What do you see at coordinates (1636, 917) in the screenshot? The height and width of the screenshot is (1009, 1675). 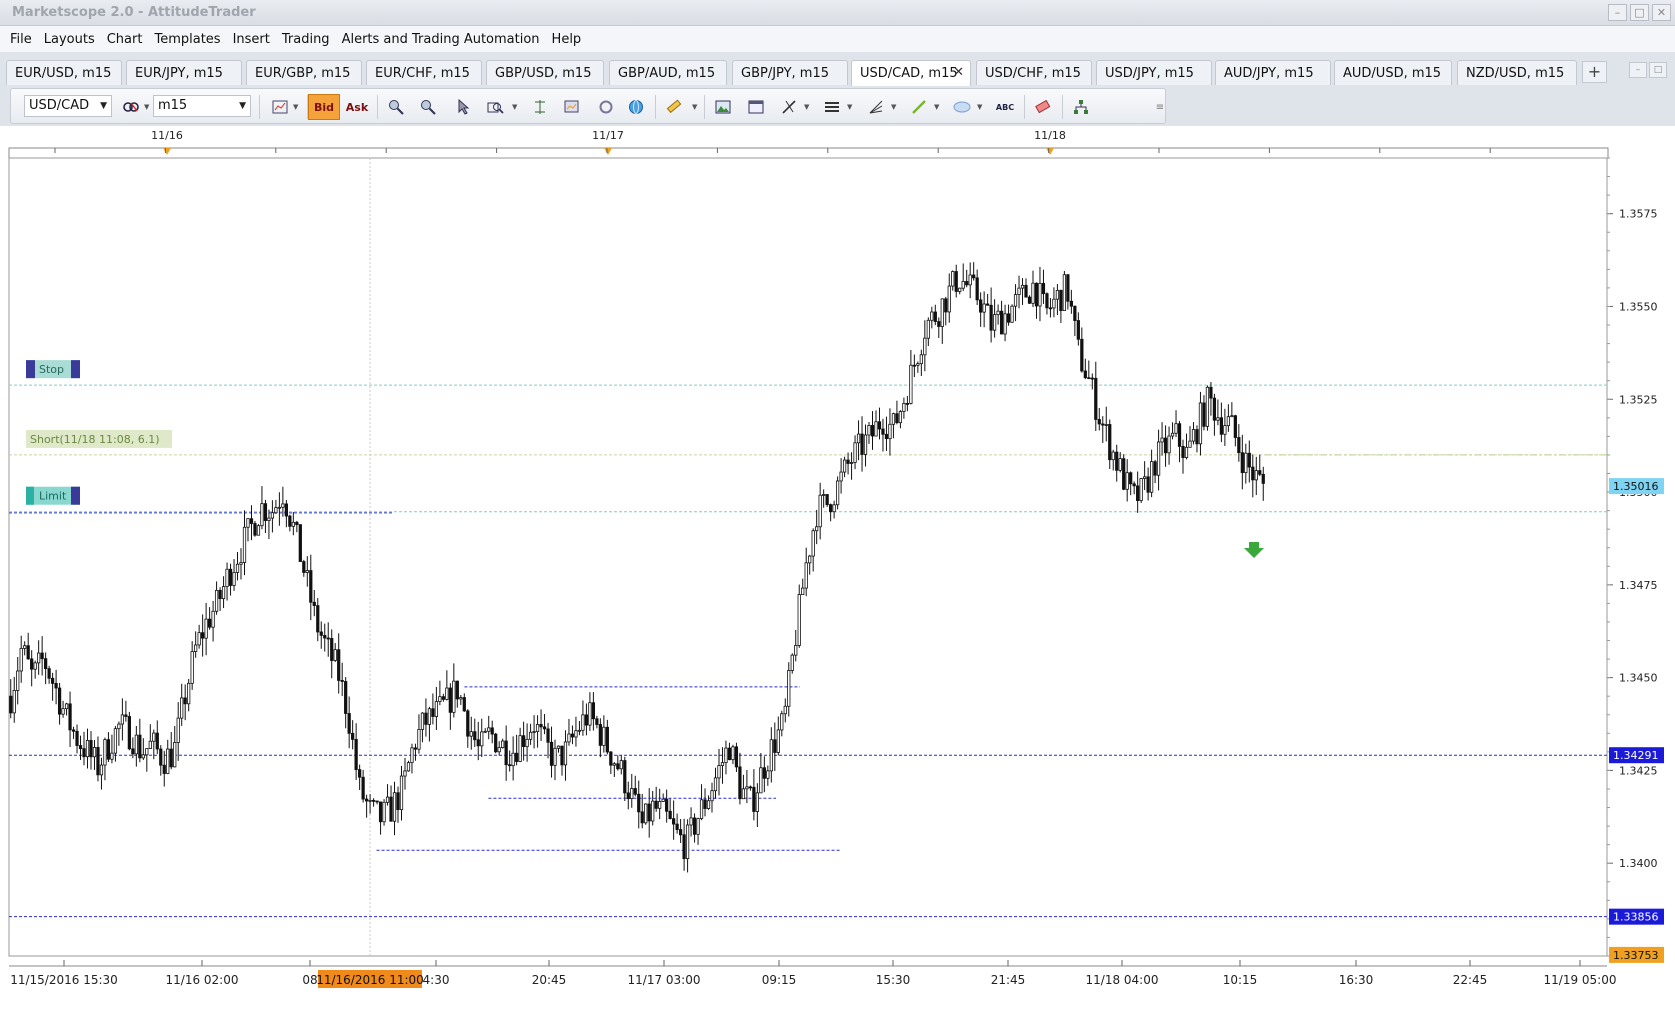 I see `price-tag-label: 1.33856` at bounding box center [1636, 917].